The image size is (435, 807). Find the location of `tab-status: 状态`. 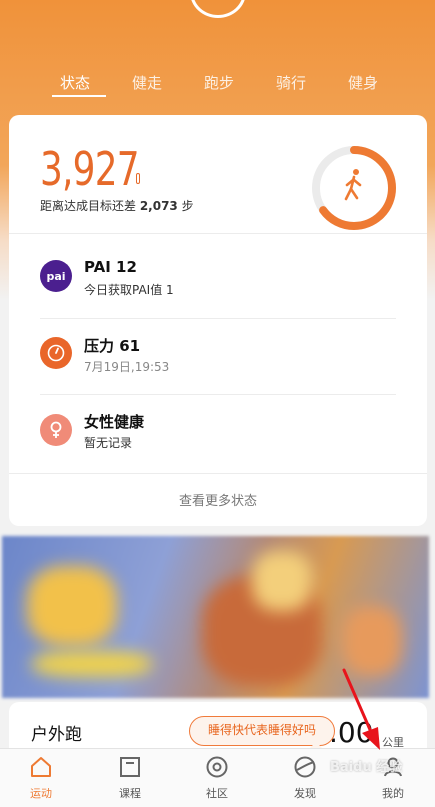

tab-status: 状态 is located at coordinates (75, 82).